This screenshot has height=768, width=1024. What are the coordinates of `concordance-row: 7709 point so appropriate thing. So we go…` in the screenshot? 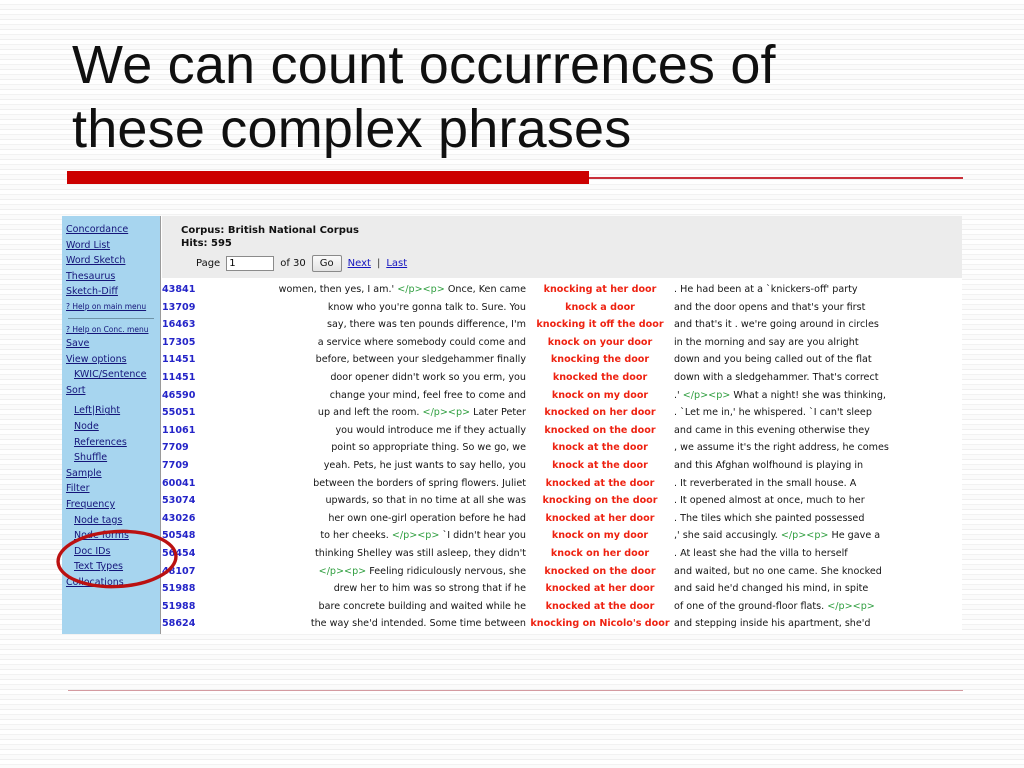 It's located at (562, 448).